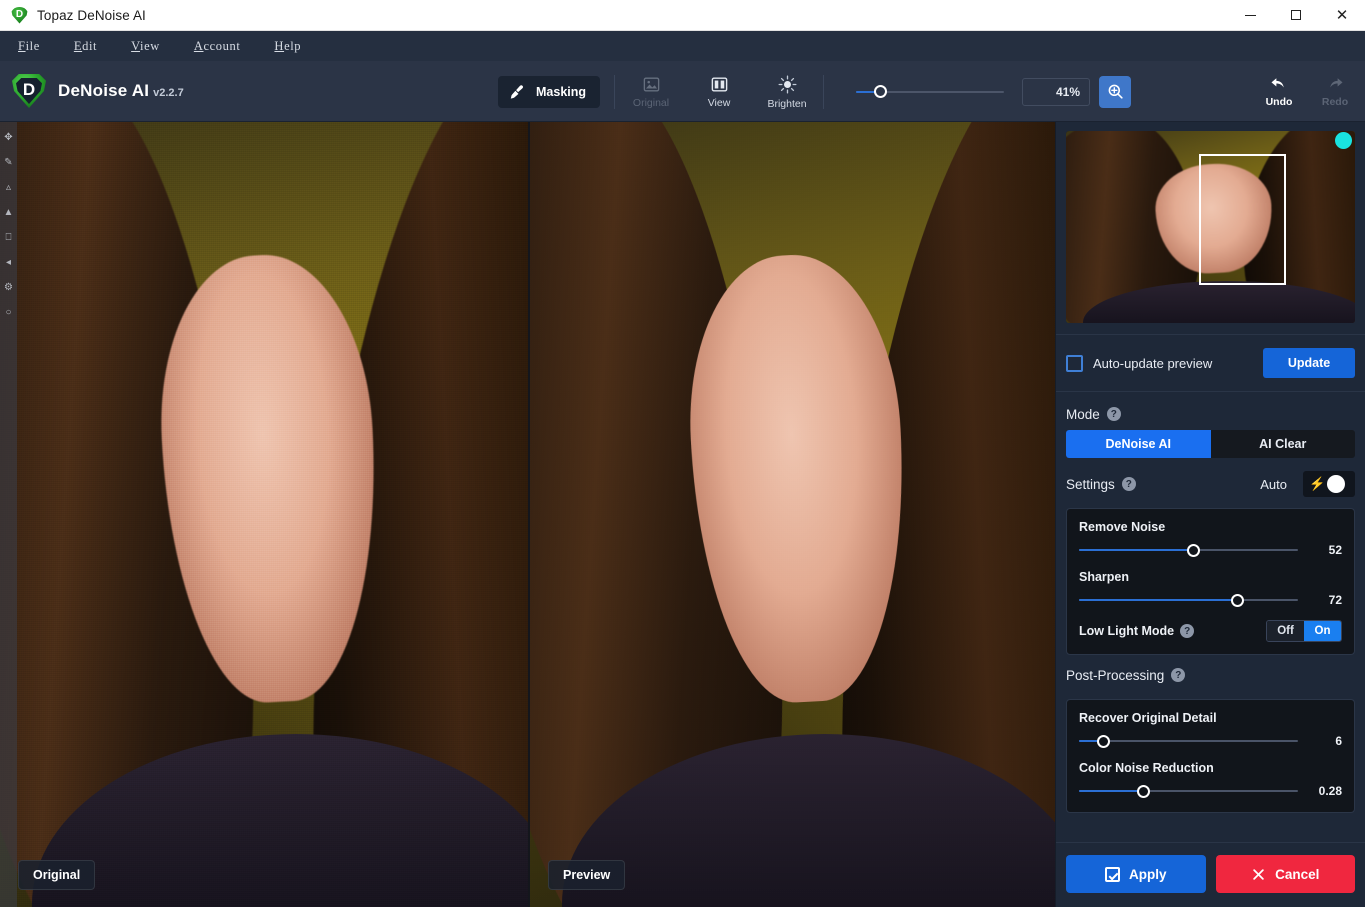  Describe the element at coordinates (1342, 15) in the screenshot. I see `close-button: ✕` at that location.